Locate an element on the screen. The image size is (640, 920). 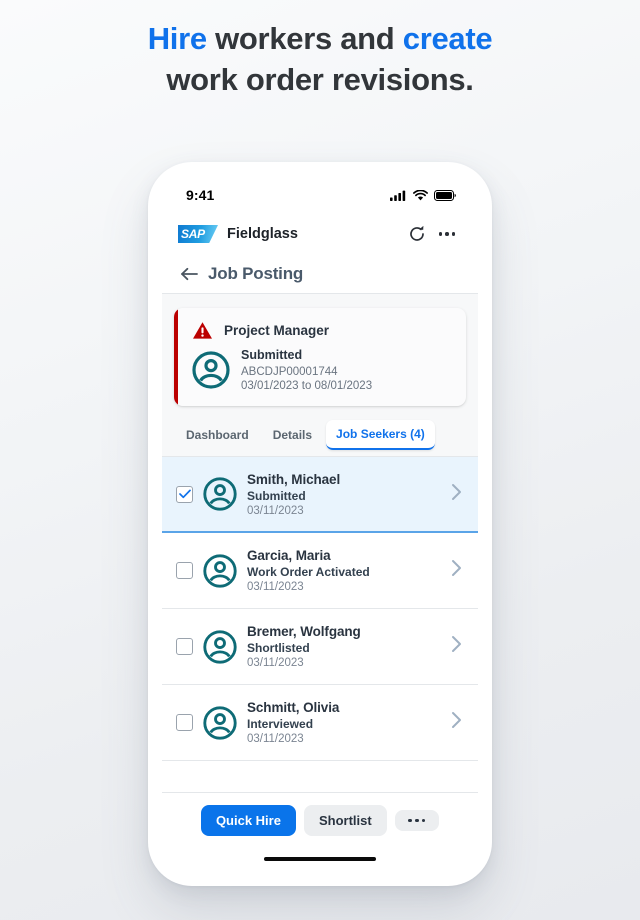
more-actions-button is located at coordinates (417, 820).